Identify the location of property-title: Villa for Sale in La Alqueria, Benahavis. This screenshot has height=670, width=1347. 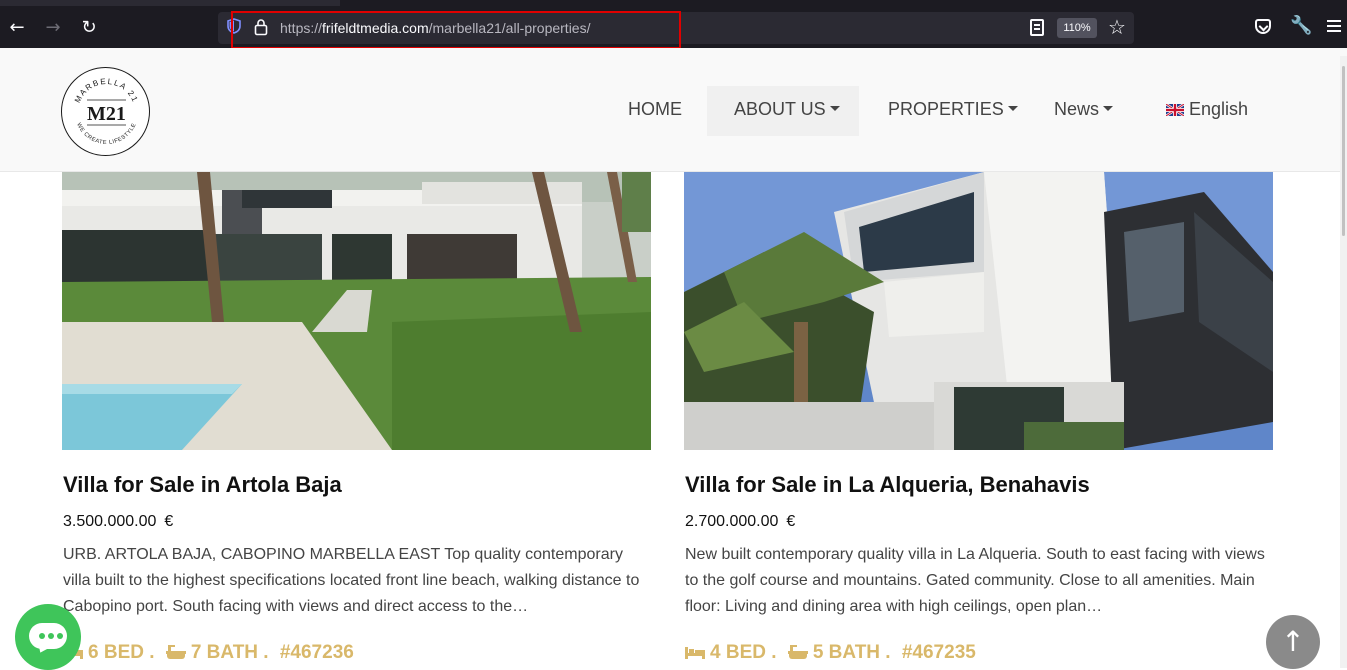
(887, 485).